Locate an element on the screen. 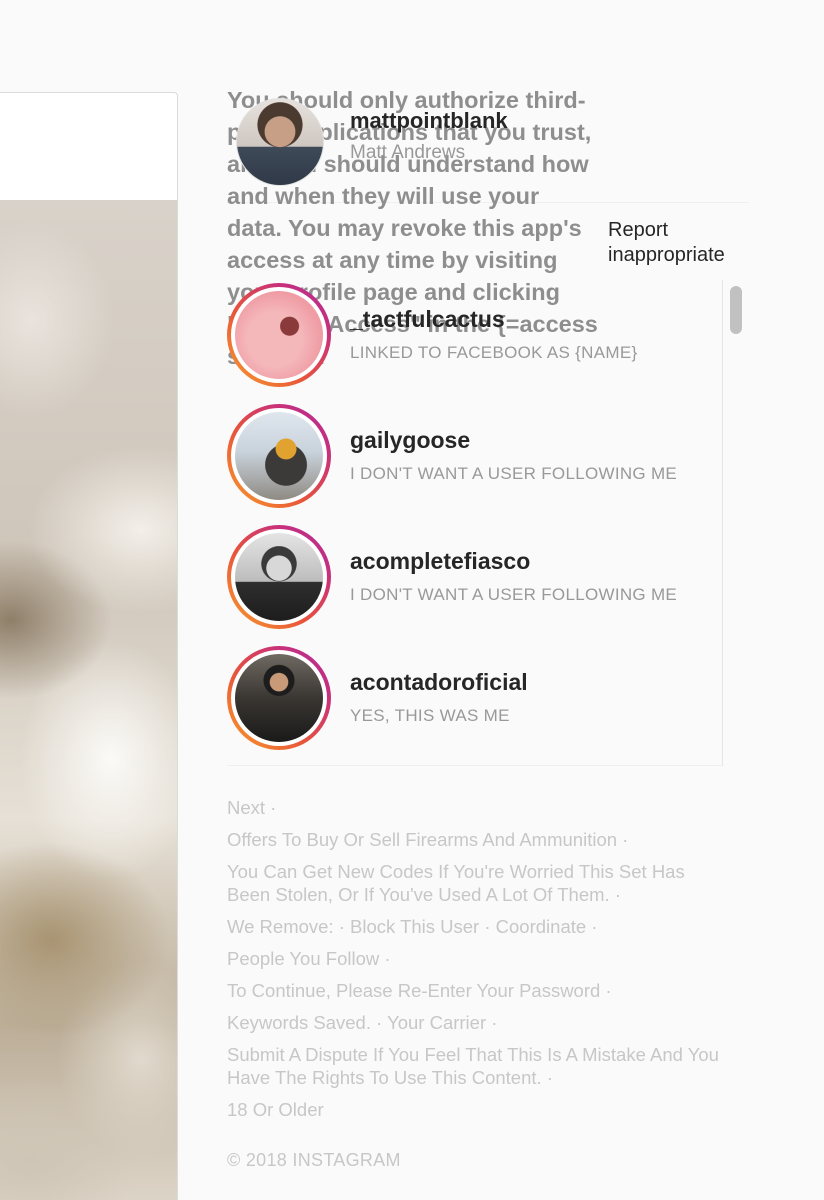  profile-header: mattpointblank Matt Andrews is located at coordinates (496, 141).